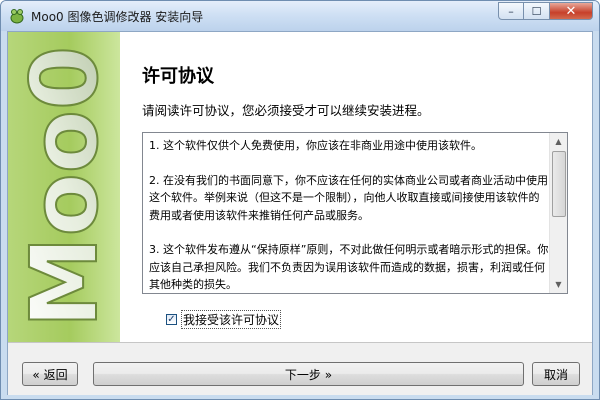 This screenshot has height=400, width=600. I want to click on agree-checkbox-row: ✓ 我接受该许可协议, so click(224, 319).